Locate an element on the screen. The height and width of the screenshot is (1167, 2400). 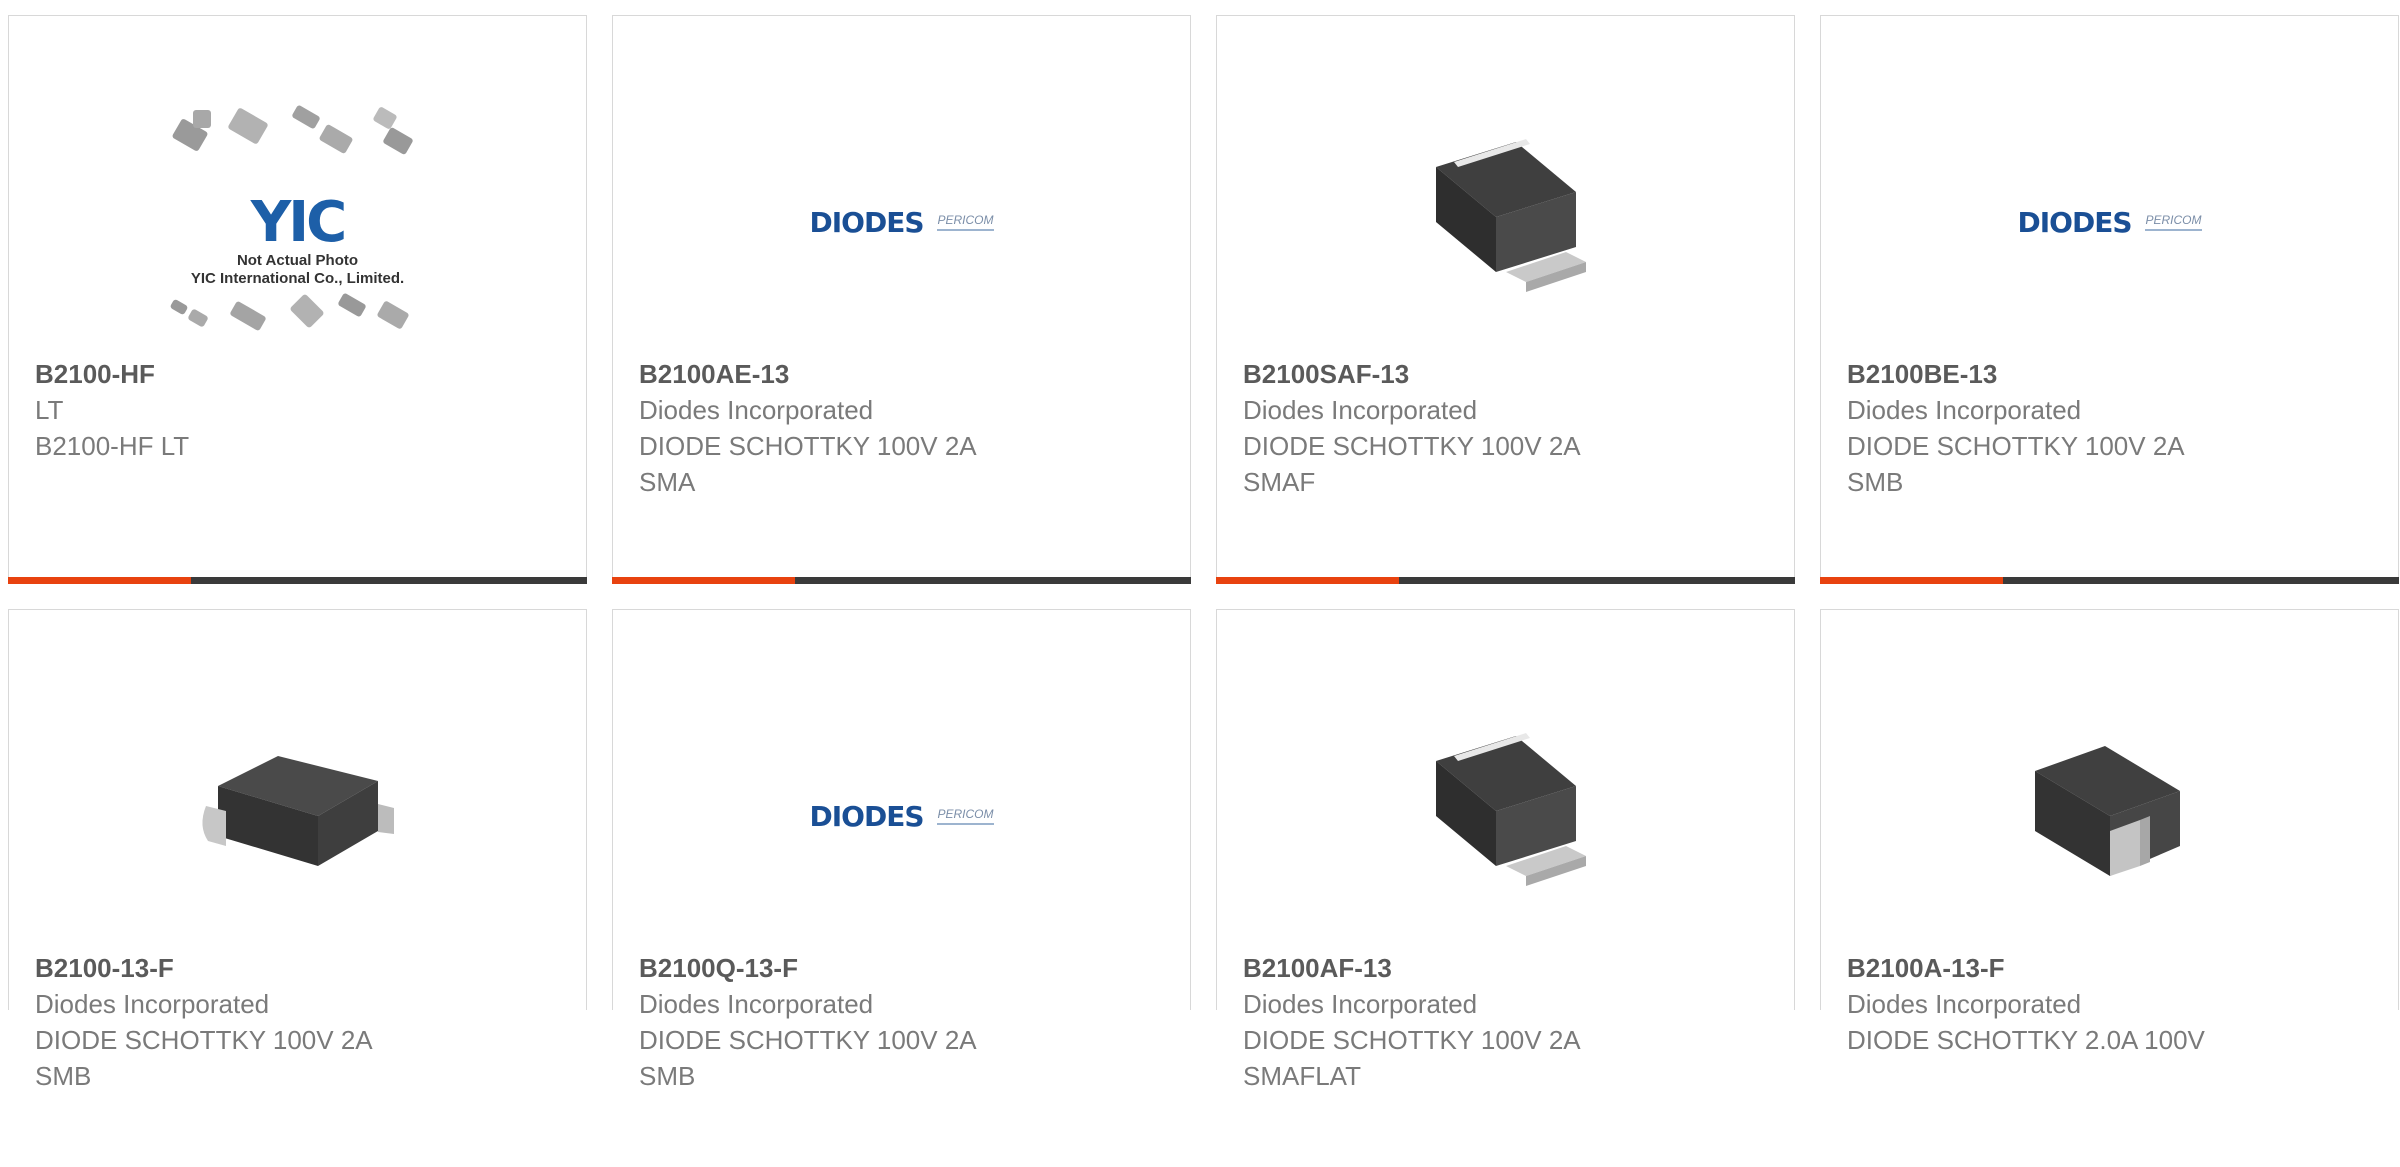
part-number: B2100SAF-13 is located at coordinates (1508, 374).